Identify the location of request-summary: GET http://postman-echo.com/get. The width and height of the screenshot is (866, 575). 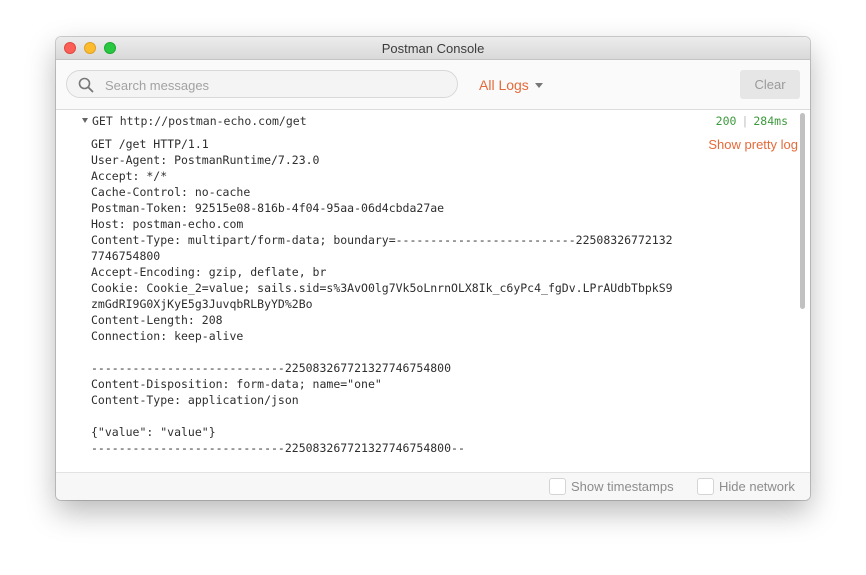
(199, 121).